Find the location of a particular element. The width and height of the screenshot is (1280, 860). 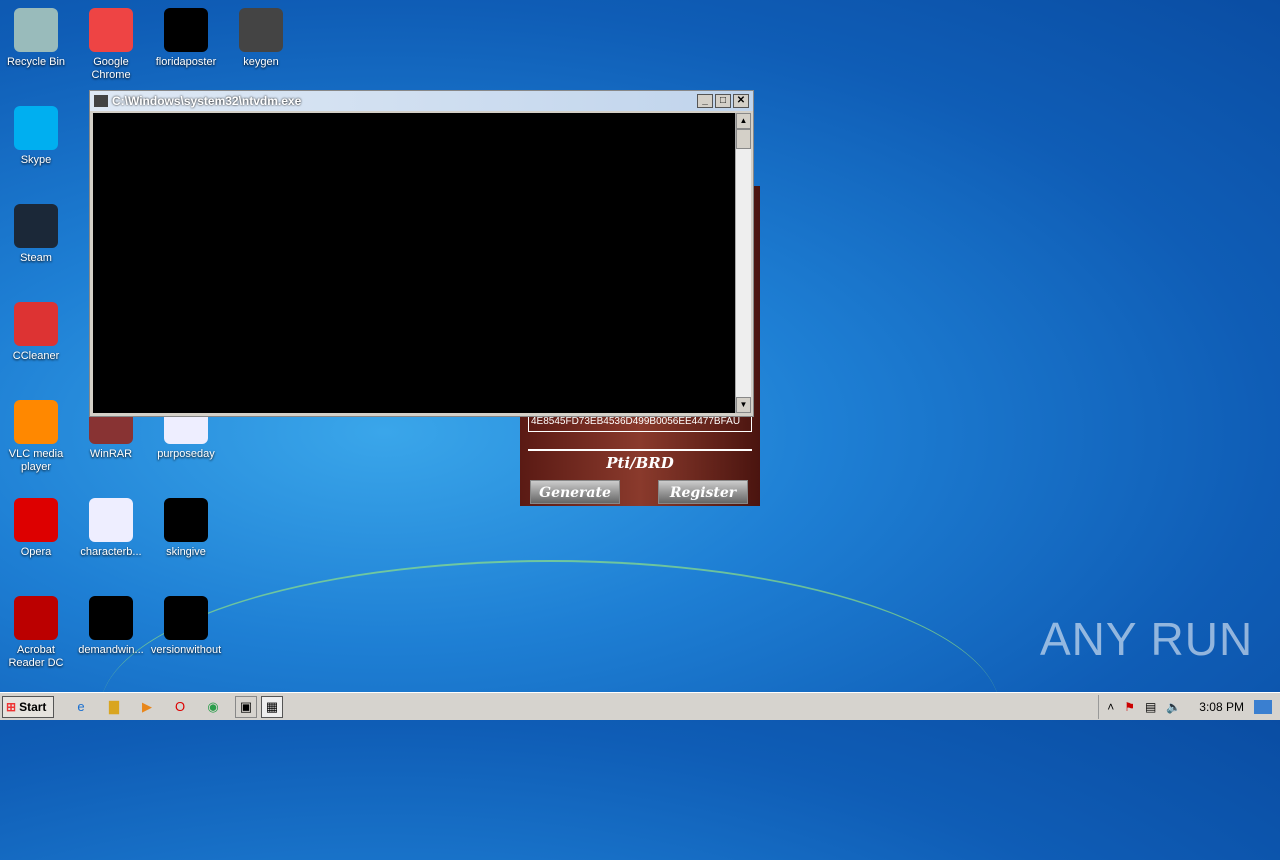

desktop-icon-opera: Opera is located at coordinates (36, 528).